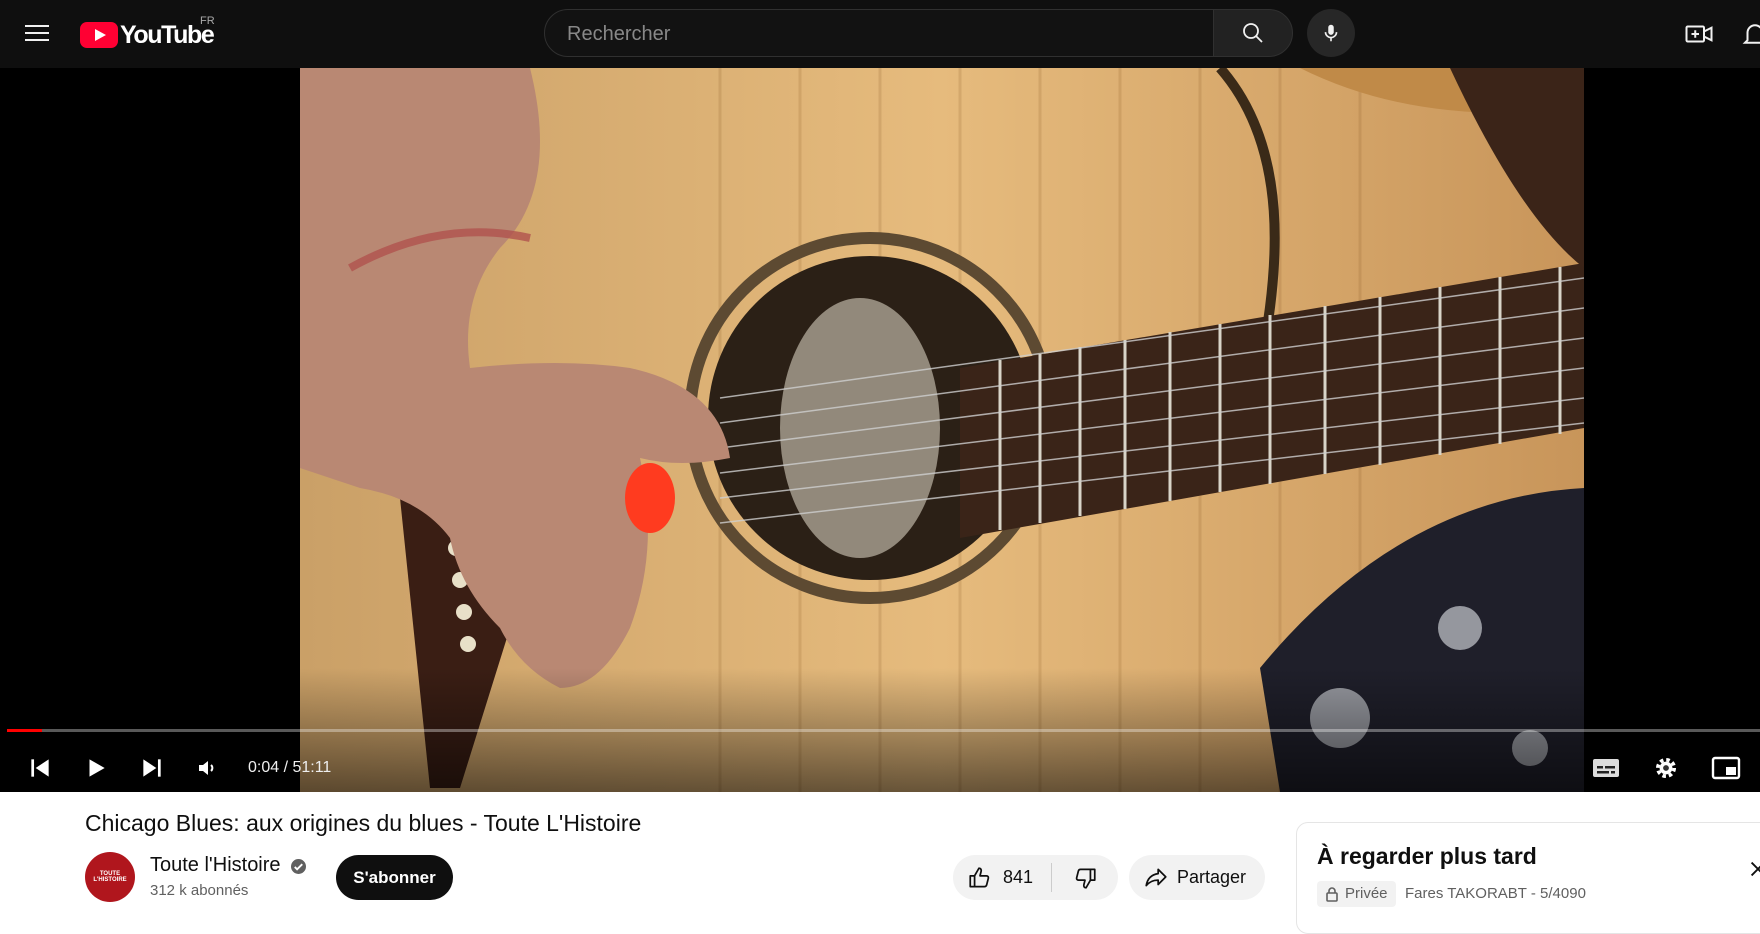 The image size is (1760, 934). I want to click on youtube-logo: YouTube, so click(147, 35).